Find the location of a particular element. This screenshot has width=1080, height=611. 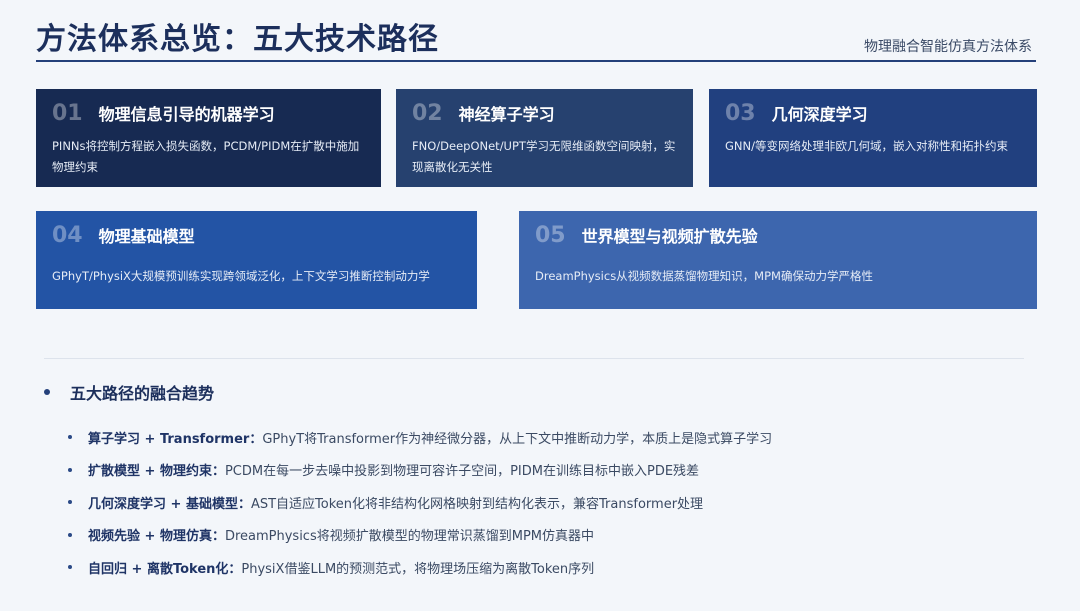

card-number: 05 is located at coordinates (550, 235).